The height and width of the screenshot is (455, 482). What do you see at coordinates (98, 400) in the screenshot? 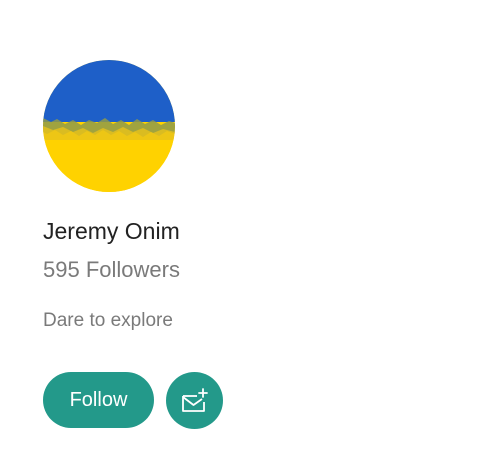
I see `follow-button: Follow` at bounding box center [98, 400].